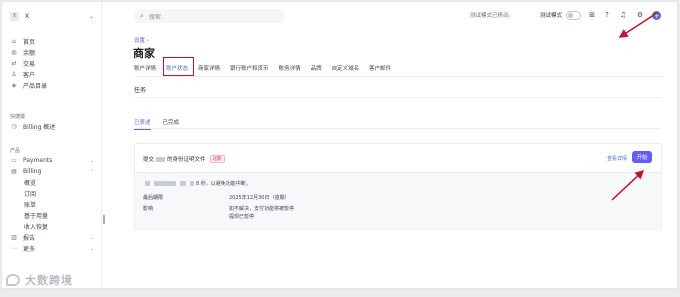  Describe the element at coordinates (299, 213) in the screenshot. I see `impact-value: 如不解决，支付功能将被暂停 提现已暂停` at that location.